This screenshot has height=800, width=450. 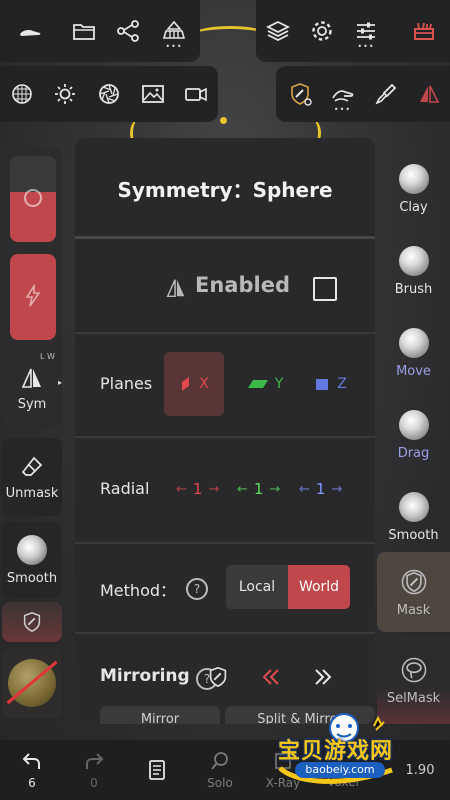 What do you see at coordinates (33, 199) in the screenshot?
I see `radius-slider` at bounding box center [33, 199].